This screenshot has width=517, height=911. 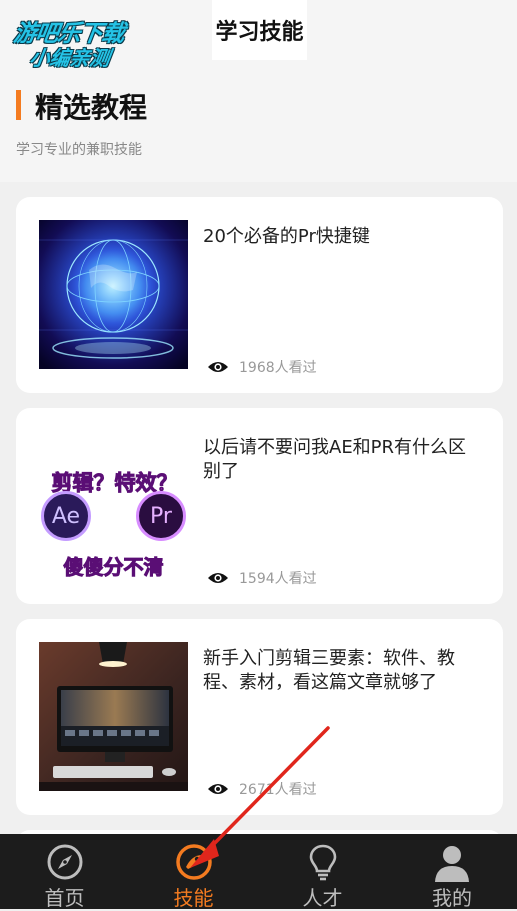 What do you see at coordinates (18, 105) in the screenshot?
I see `section-accent-bar` at bounding box center [18, 105].